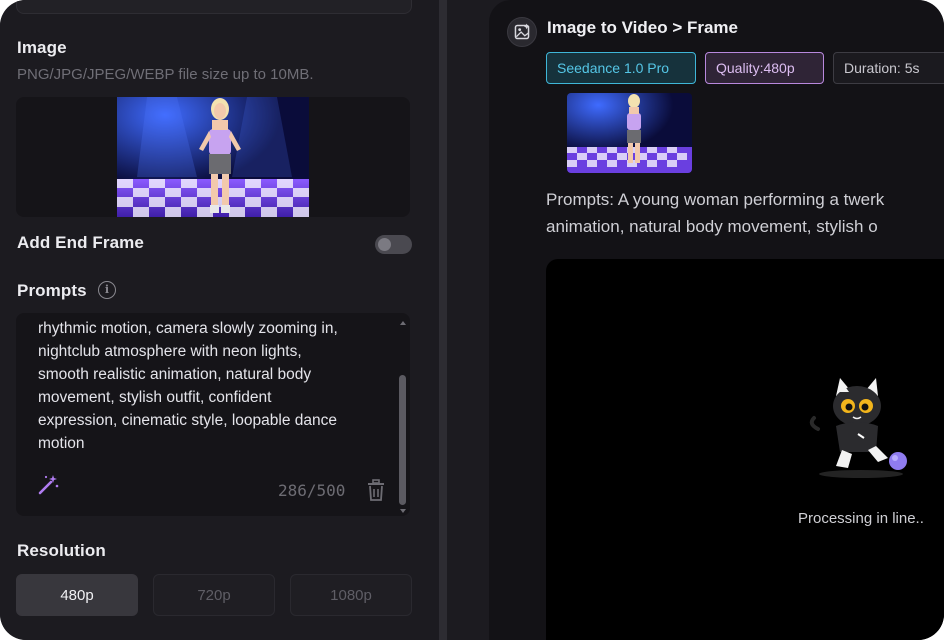 This screenshot has width=944, height=640. Describe the element at coordinates (402, 440) in the screenshot. I see `scrollbar-thumb` at that location.